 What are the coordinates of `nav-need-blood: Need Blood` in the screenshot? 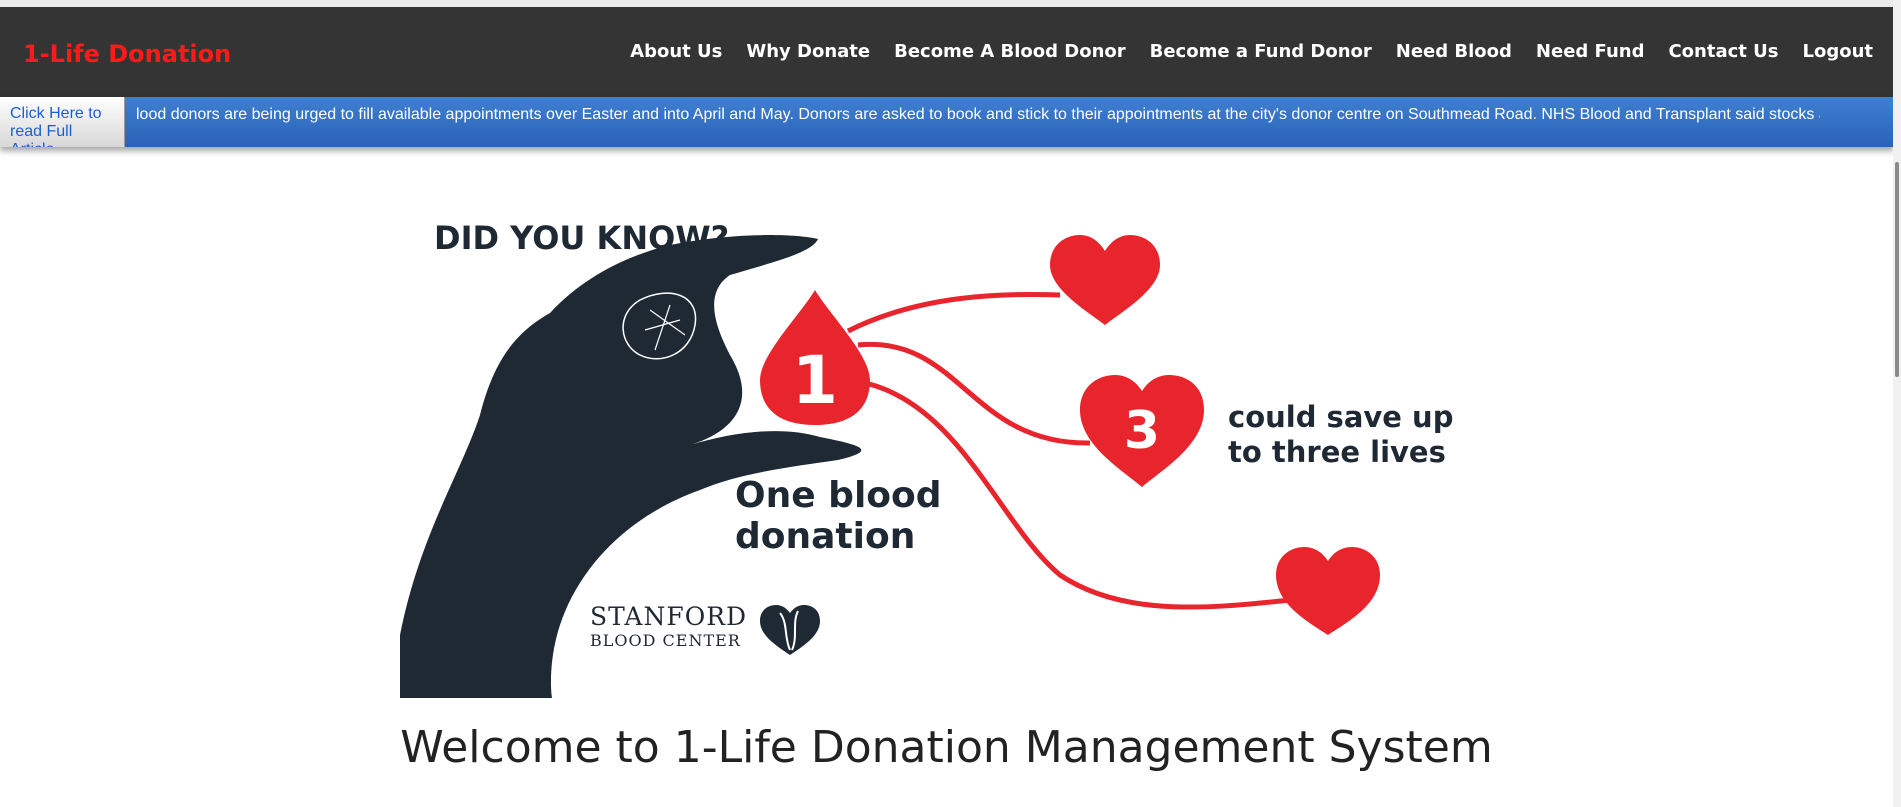 It's located at (1454, 51).